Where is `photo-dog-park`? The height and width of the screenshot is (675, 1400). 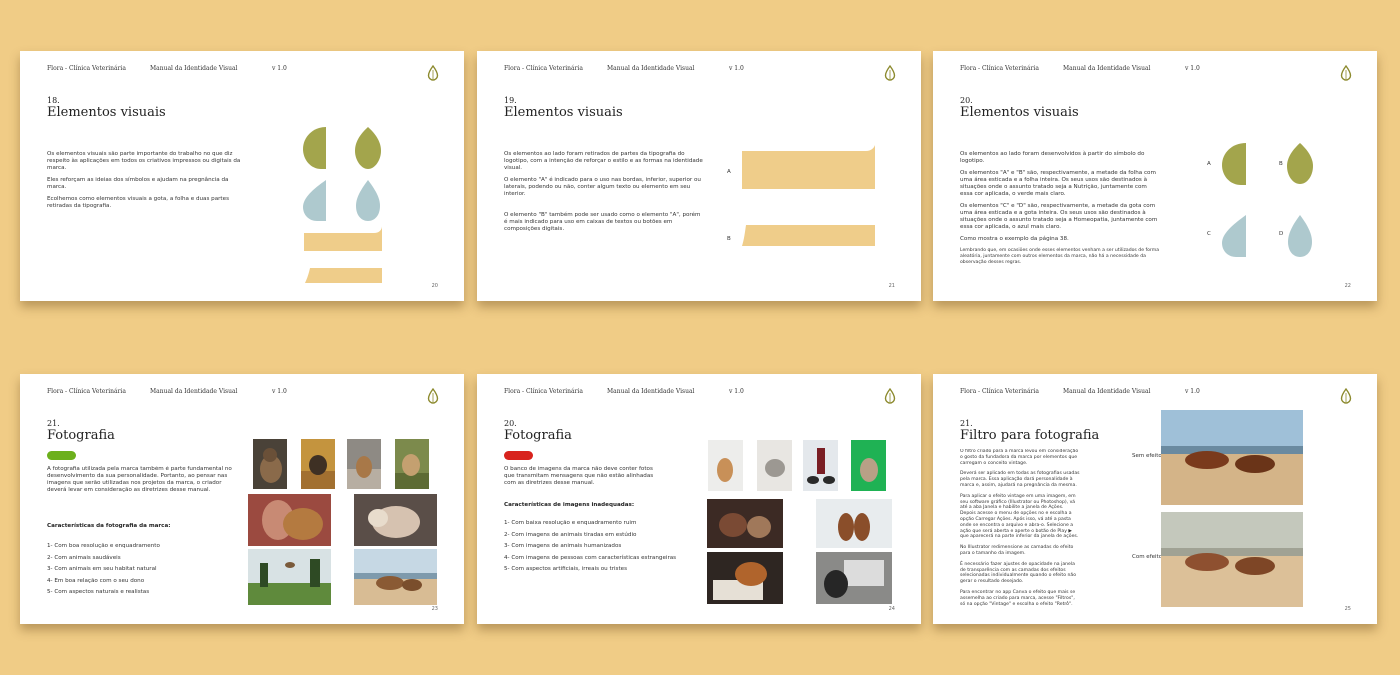 photo-dog-park is located at coordinates (289, 577).